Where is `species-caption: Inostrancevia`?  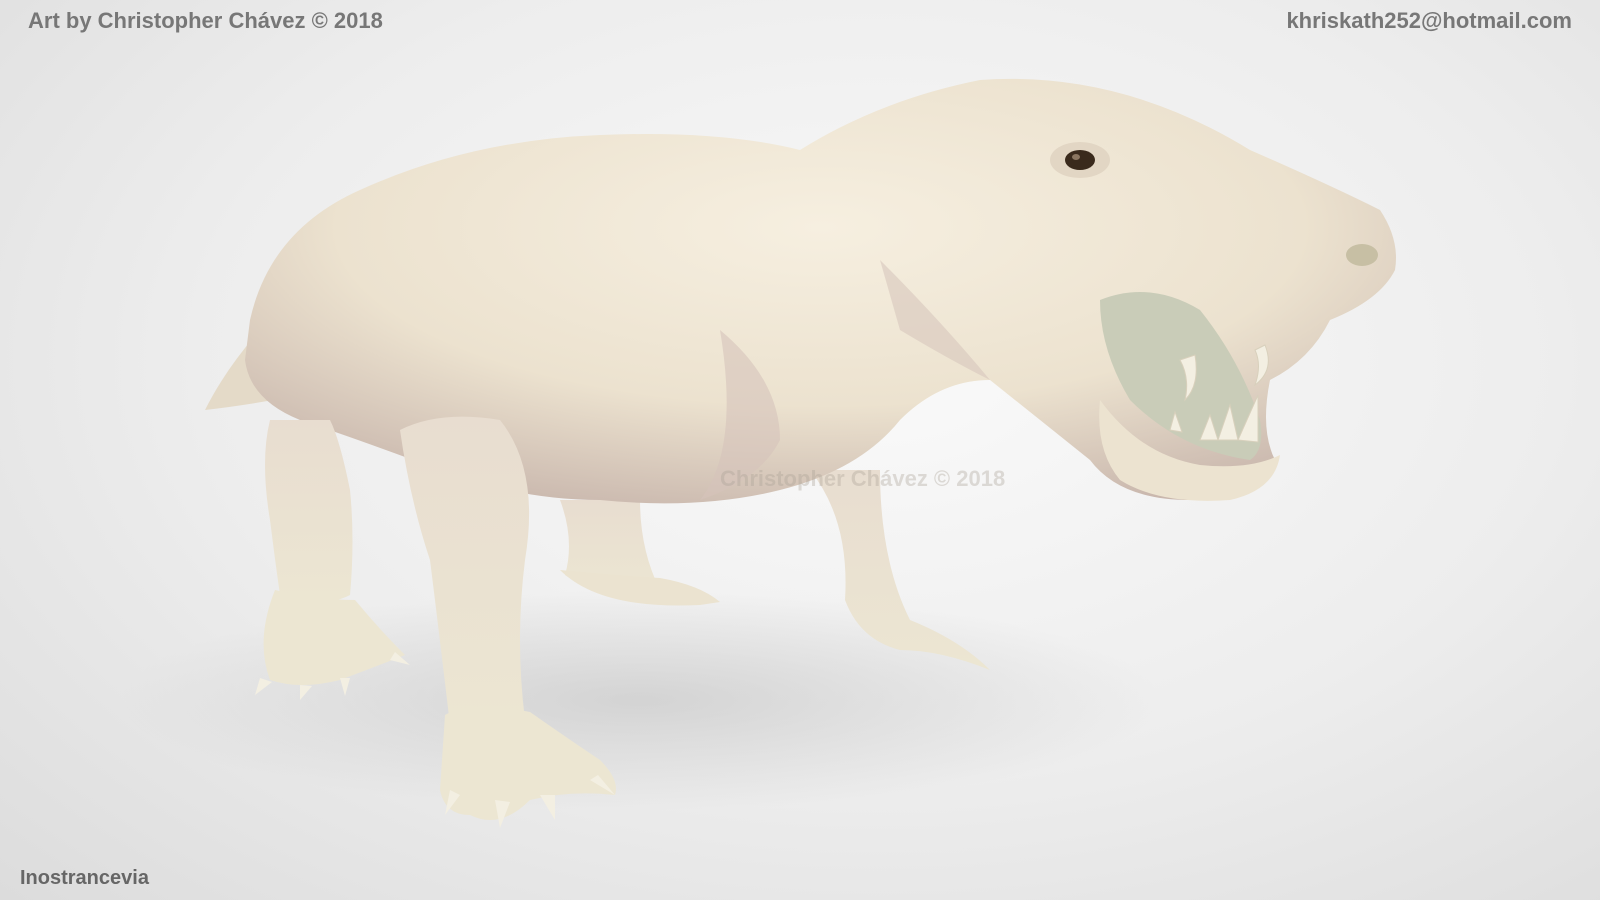
species-caption: Inostrancevia is located at coordinates (84, 878).